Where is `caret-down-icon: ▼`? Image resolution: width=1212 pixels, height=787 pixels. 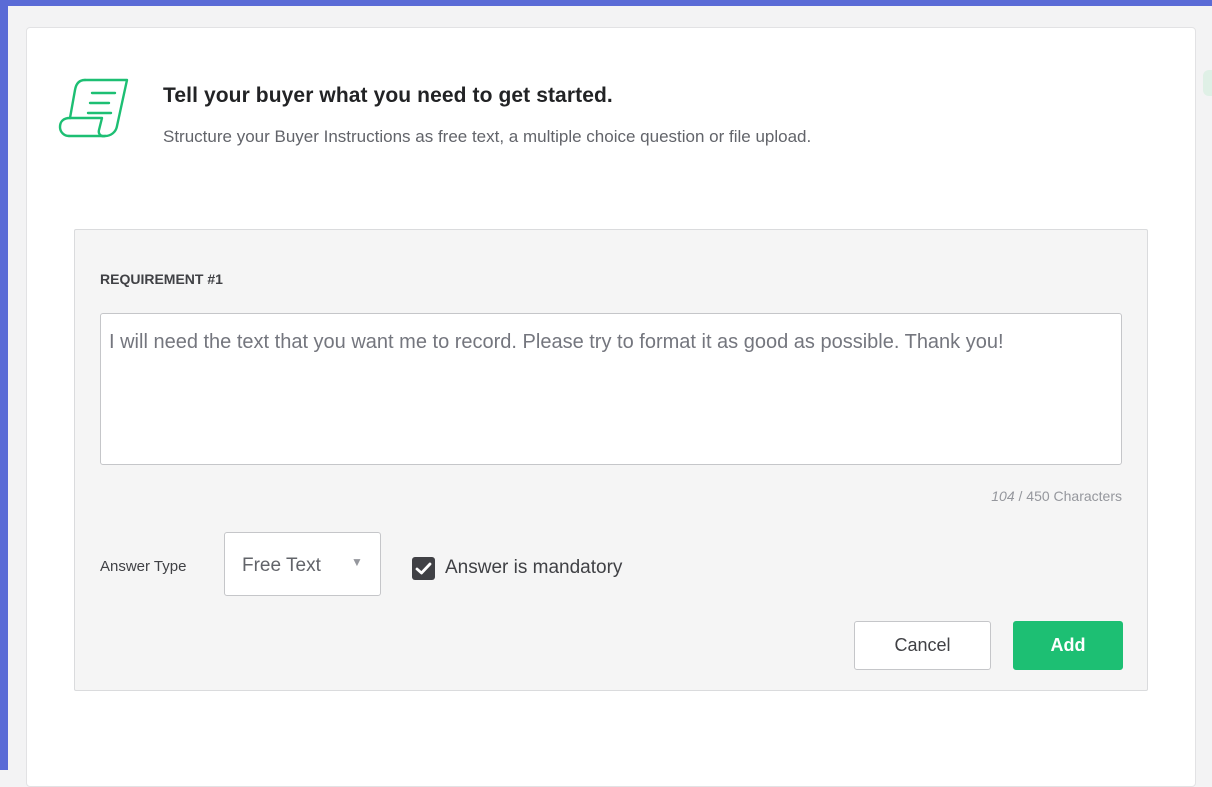 caret-down-icon: ▼ is located at coordinates (357, 562).